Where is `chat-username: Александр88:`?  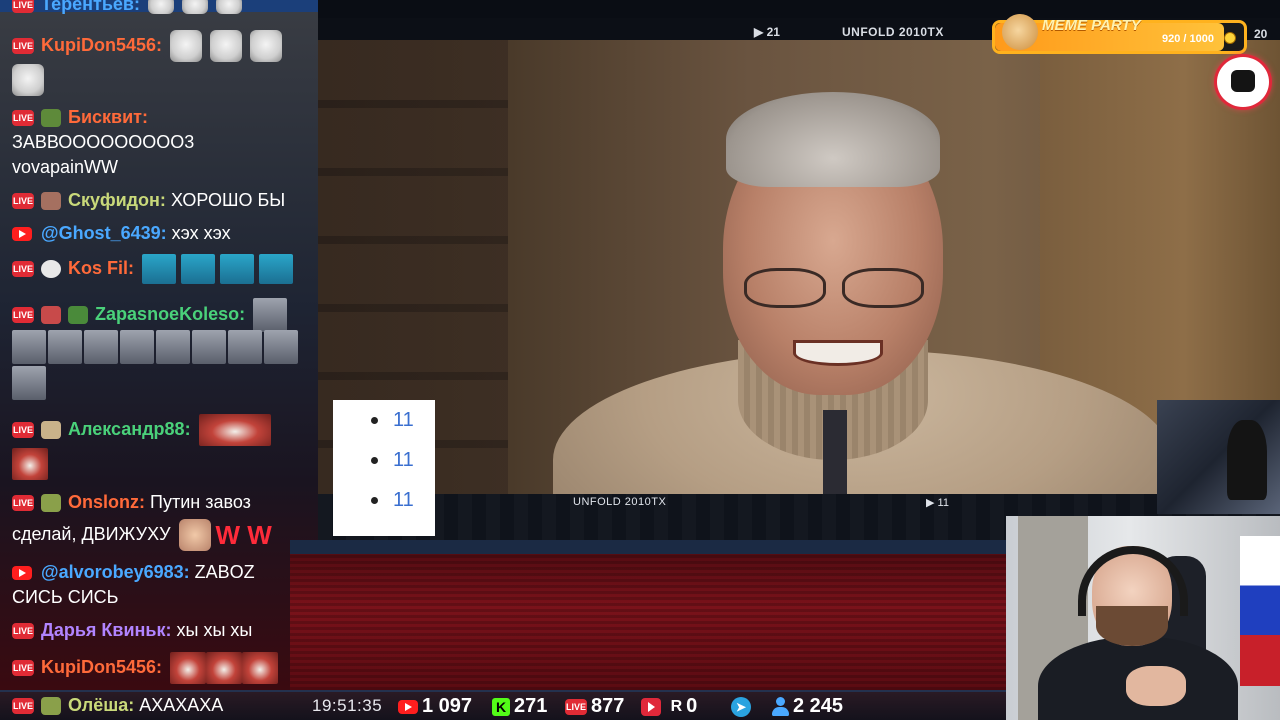
chat-username: Александр88: is located at coordinates (129, 428).